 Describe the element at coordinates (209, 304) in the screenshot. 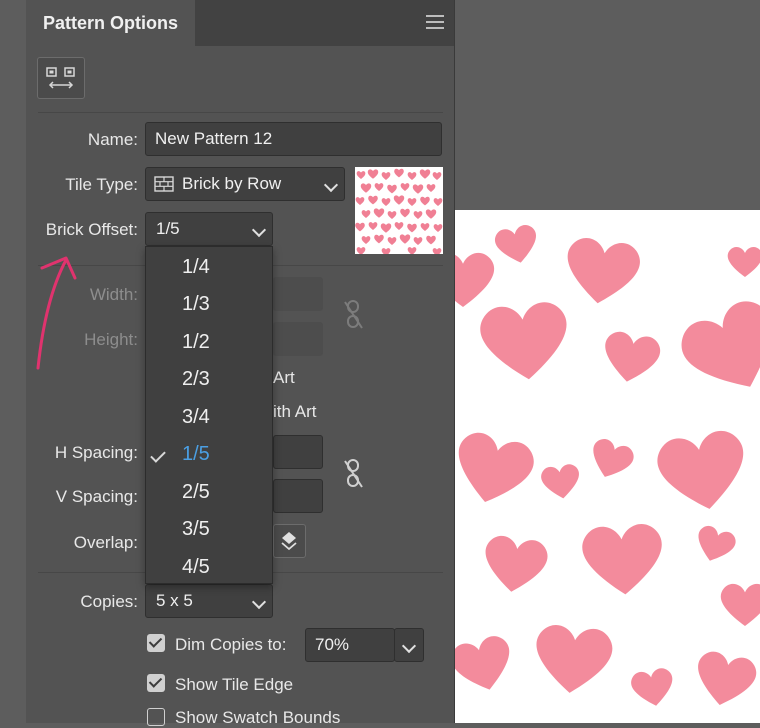

I see `brick-offset-option: 1/3` at that location.